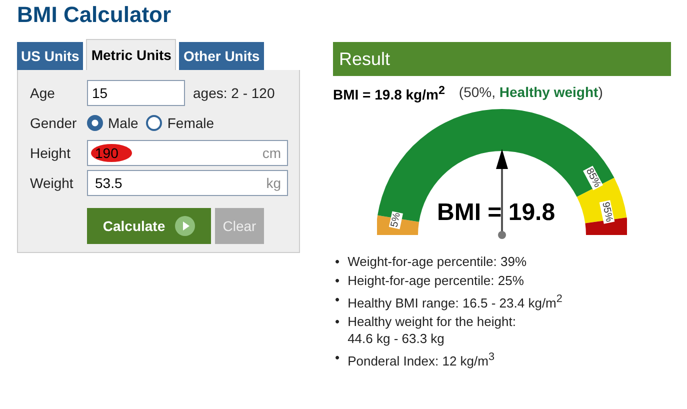 The width and height of the screenshot is (687, 409). I want to click on field-label: Height, so click(51, 153).